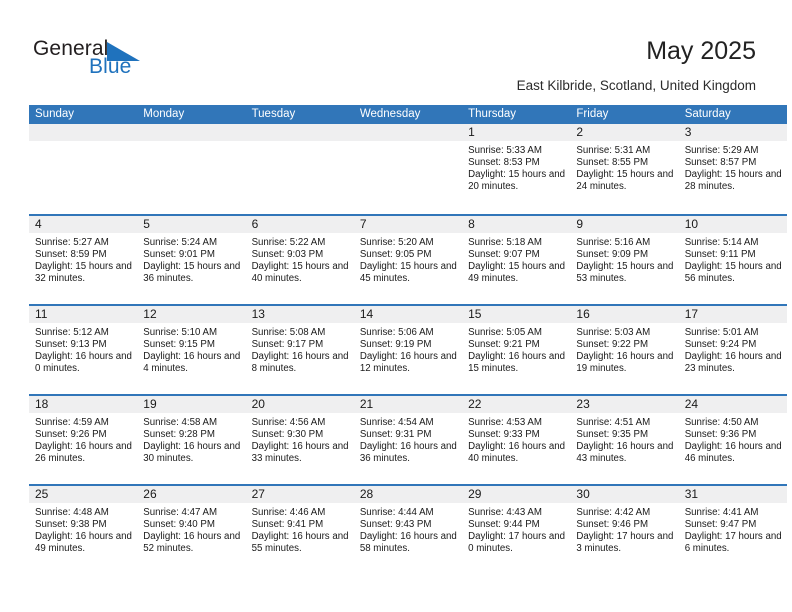 The width and height of the screenshot is (792, 612). What do you see at coordinates (408, 314) in the screenshot?
I see `day-number: 14` at bounding box center [408, 314].